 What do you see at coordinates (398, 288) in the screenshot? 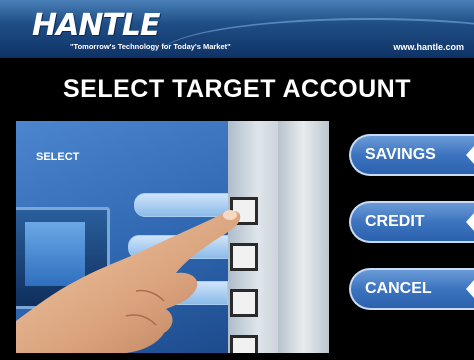
I see `cancel-button-label: CANCEL` at bounding box center [398, 288].